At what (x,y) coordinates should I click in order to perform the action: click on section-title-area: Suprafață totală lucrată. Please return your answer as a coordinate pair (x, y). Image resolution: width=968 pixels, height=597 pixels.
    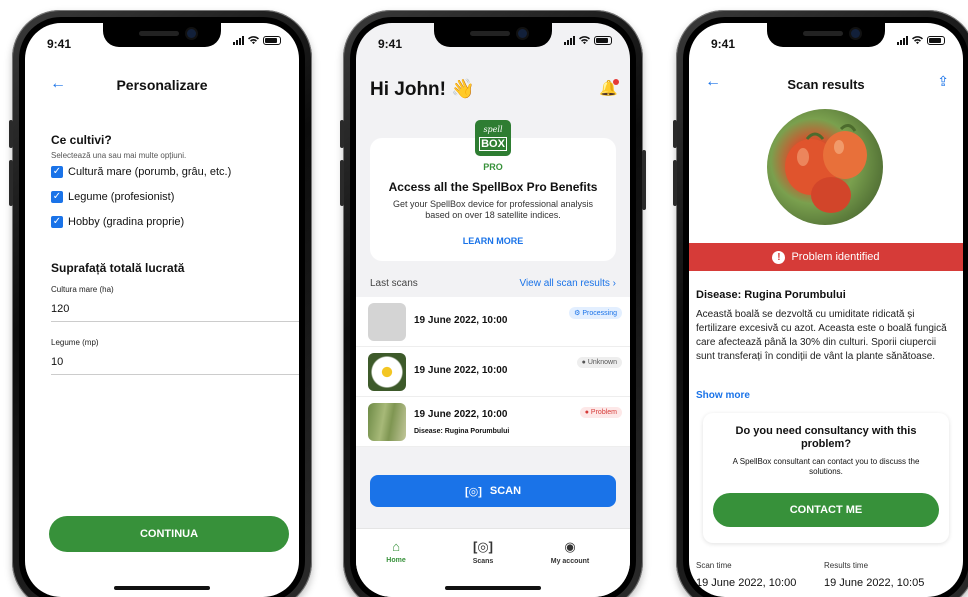
    Looking at the image, I should click on (118, 268).